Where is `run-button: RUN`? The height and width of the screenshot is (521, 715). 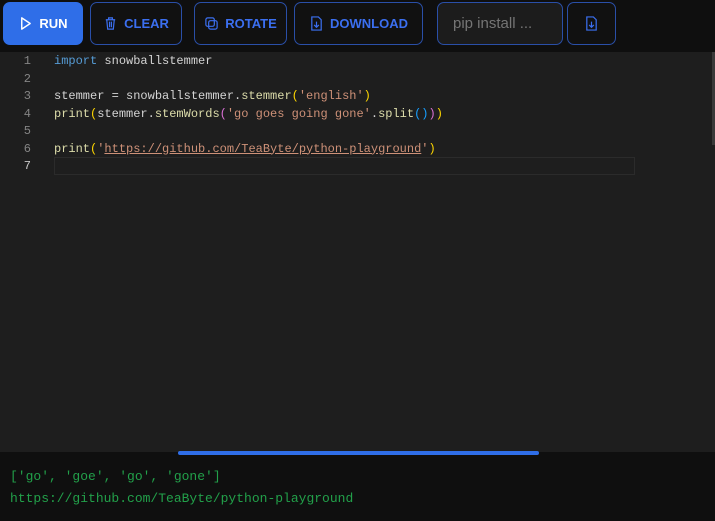 run-button: RUN is located at coordinates (43, 23).